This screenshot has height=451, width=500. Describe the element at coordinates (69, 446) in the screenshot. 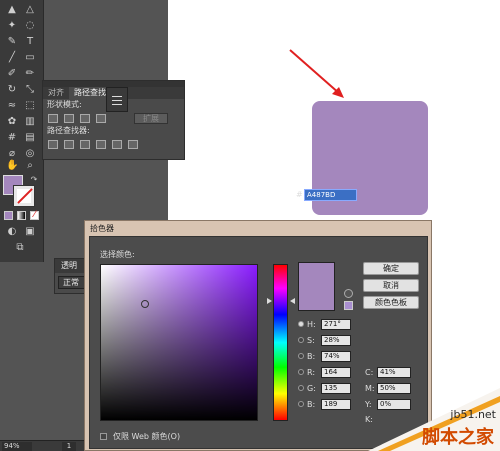

I see `artboard-number: 1` at that location.